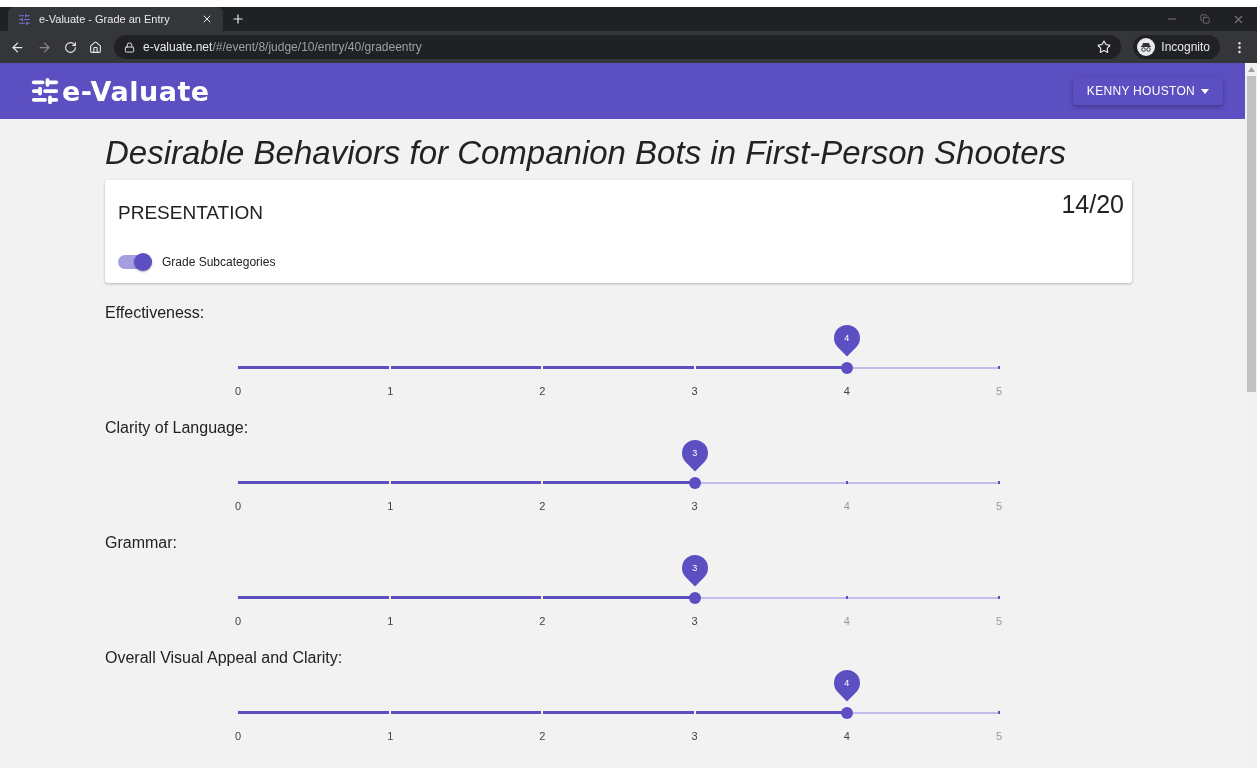 The image size is (1257, 768). What do you see at coordinates (238, 19) in the screenshot?
I see `new-tab-icon` at bounding box center [238, 19].